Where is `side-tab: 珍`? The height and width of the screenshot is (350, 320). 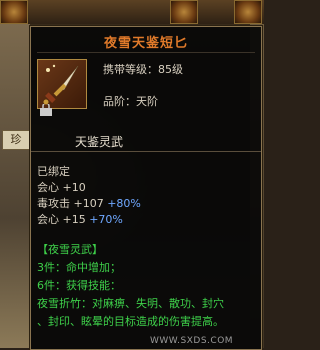 side-tab: 珍 is located at coordinates (16, 140).